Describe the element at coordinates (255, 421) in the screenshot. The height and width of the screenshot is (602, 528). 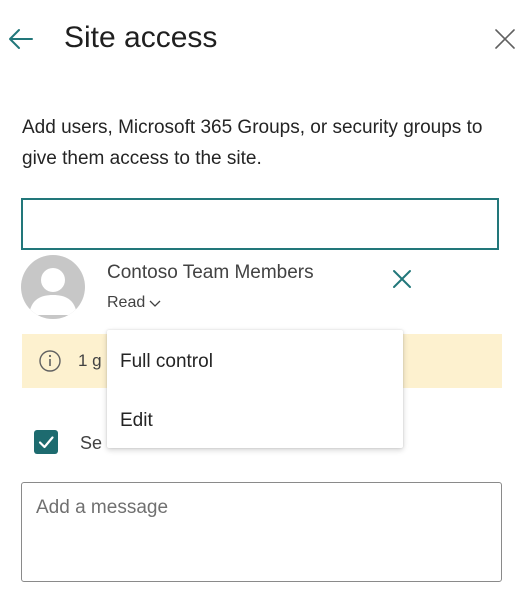
I see `menu-item-edit: Edit` at that location.